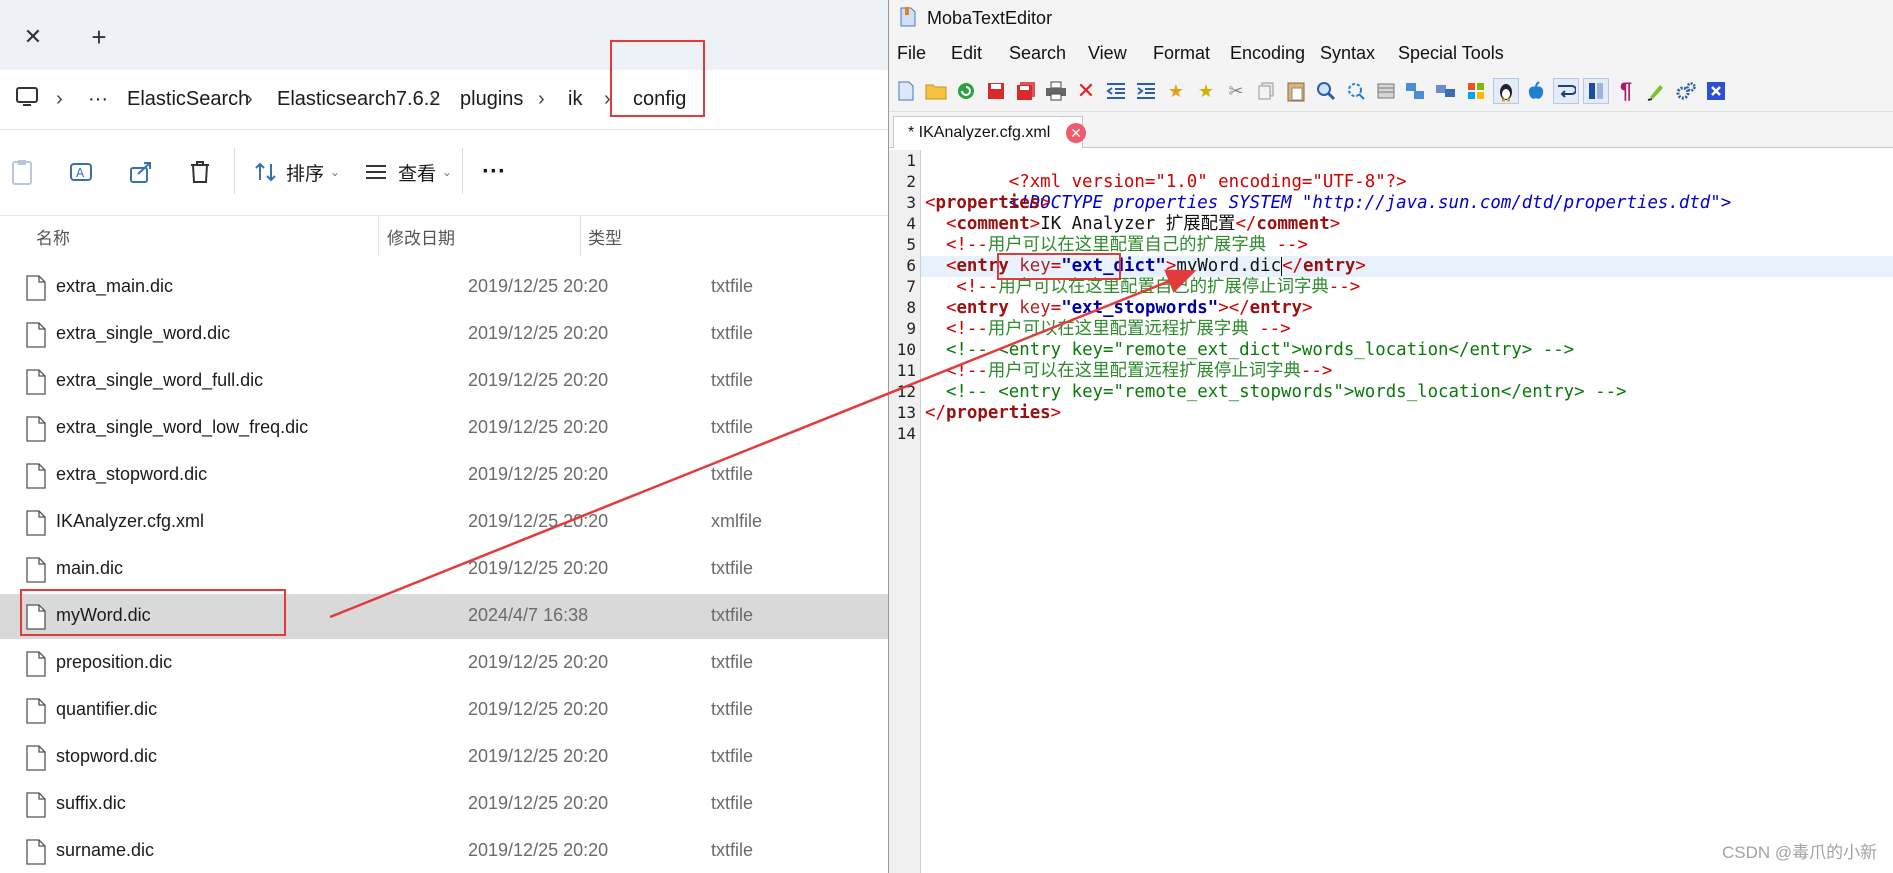 The image size is (1893, 873). I want to click on close-file-icon: ✕, so click(1086, 91).